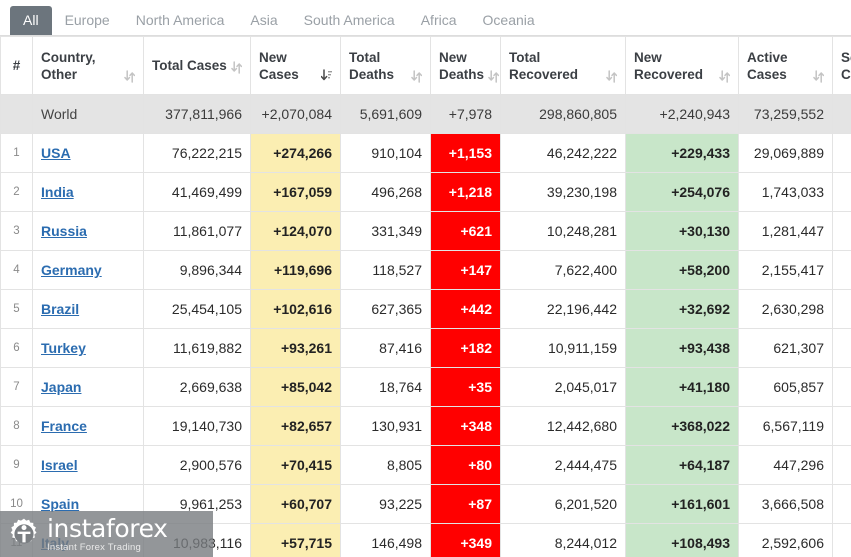  I want to click on cell-new-deaths: +621, so click(465, 231).